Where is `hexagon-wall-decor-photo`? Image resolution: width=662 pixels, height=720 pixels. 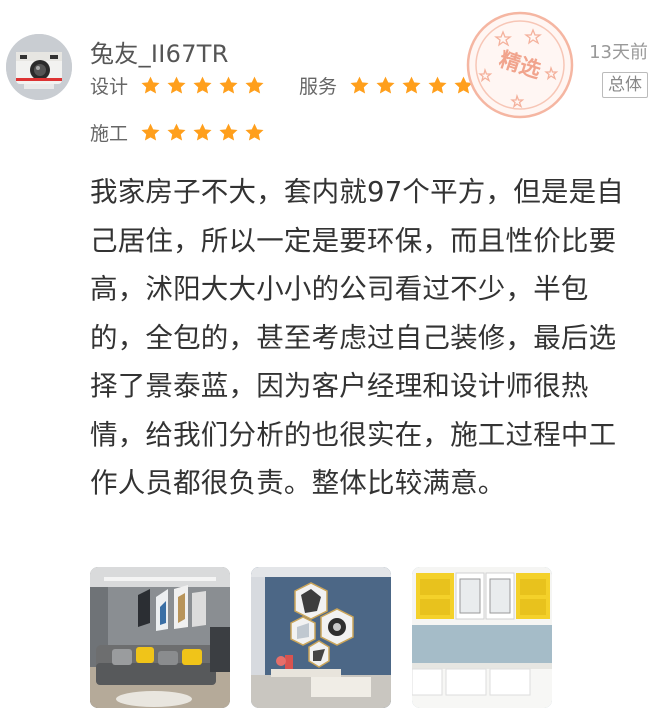 hexagon-wall-decor-photo is located at coordinates (321, 637).